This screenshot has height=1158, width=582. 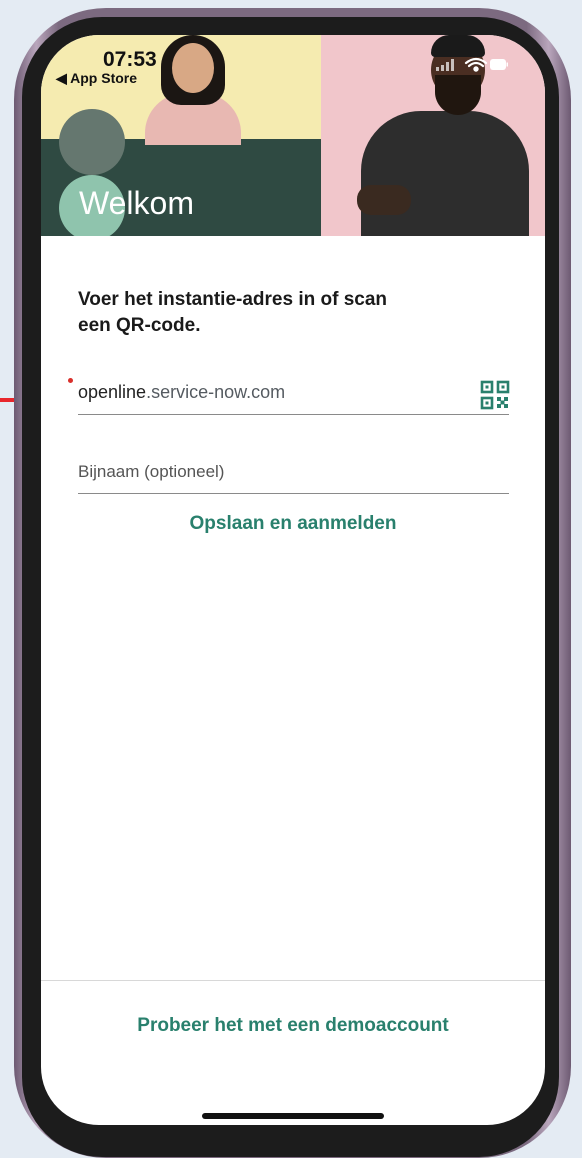 What do you see at coordinates (293, 1116) in the screenshot?
I see `home-indicator` at bounding box center [293, 1116].